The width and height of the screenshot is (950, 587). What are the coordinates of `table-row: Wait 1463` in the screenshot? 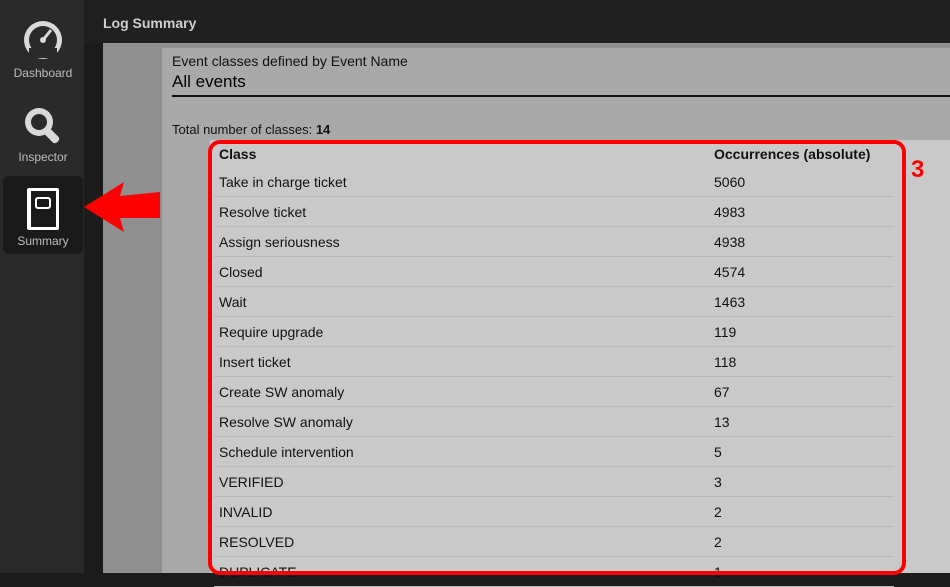 It's located at (554, 302).